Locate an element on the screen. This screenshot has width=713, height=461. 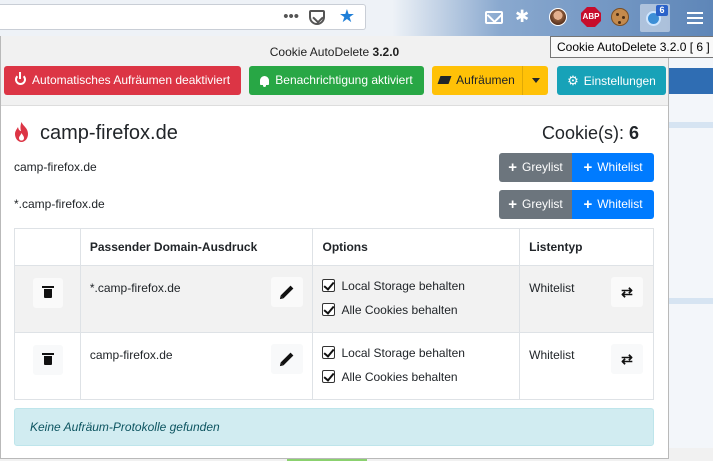
gear-icon: ⚙ is located at coordinates (573, 80).